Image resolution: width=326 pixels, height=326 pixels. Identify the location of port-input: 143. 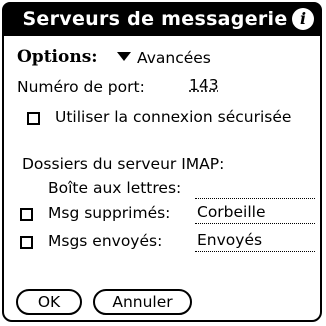
(204, 85).